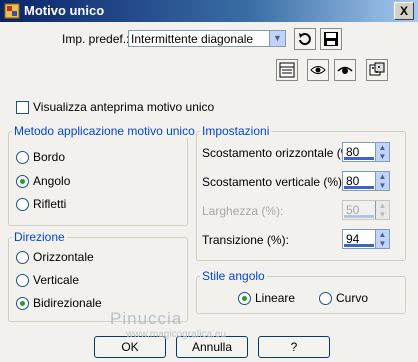 The image size is (418, 362). What do you see at coordinates (233, 276) in the screenshot?
I see `stile-legend: Stile angolo` at bounding box center [233, 276].